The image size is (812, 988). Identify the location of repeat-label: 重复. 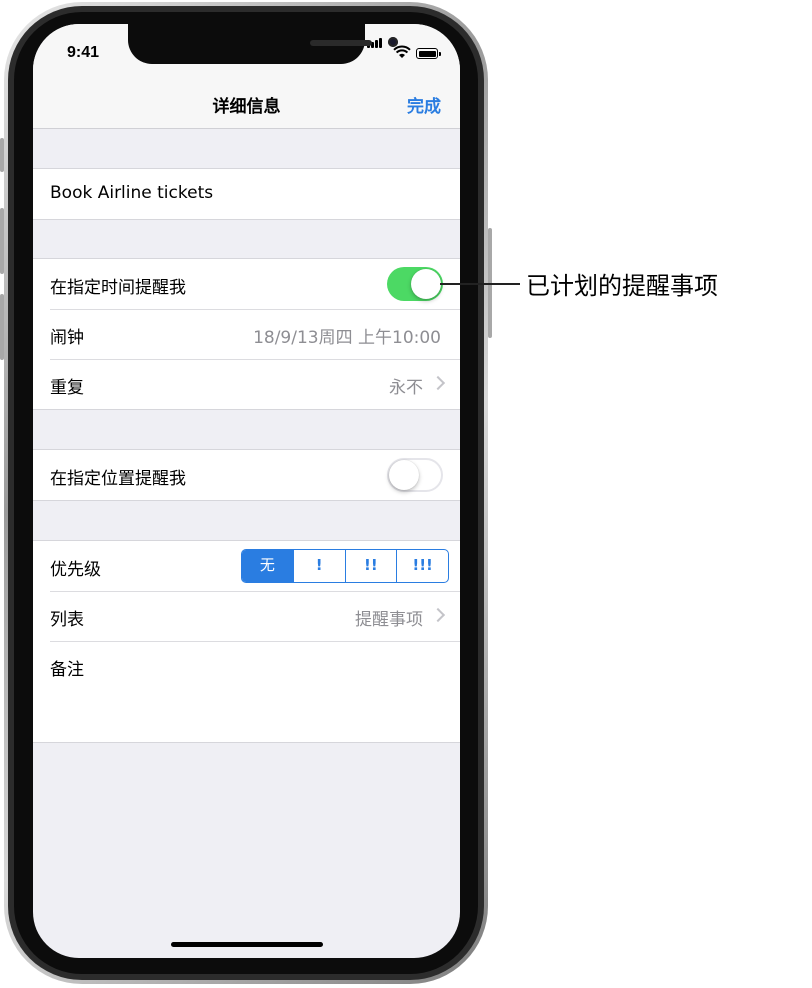
(67, 388).